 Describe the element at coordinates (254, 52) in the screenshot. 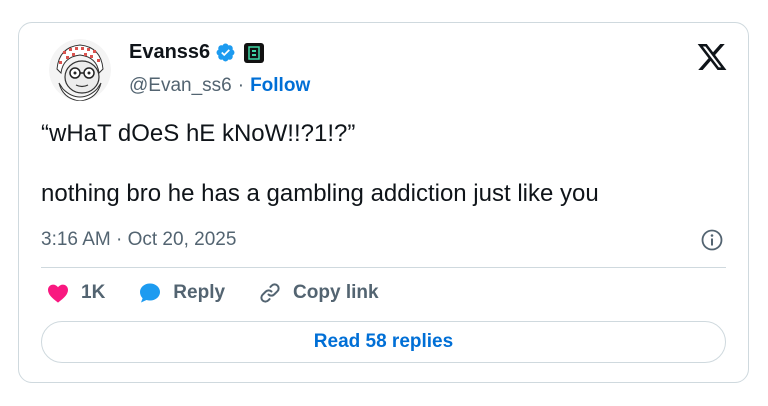

I see `affiliate-badge-icon` at that location.